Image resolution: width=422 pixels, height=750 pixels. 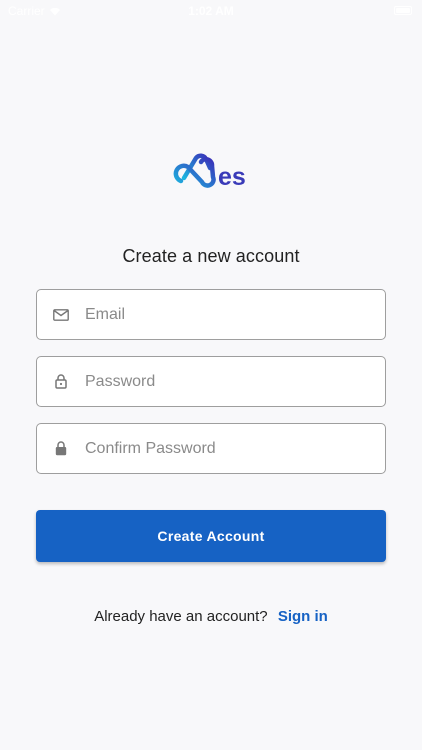 I want to click on signin-row: Already have an account? Sign in, so click(x=211, y=616).